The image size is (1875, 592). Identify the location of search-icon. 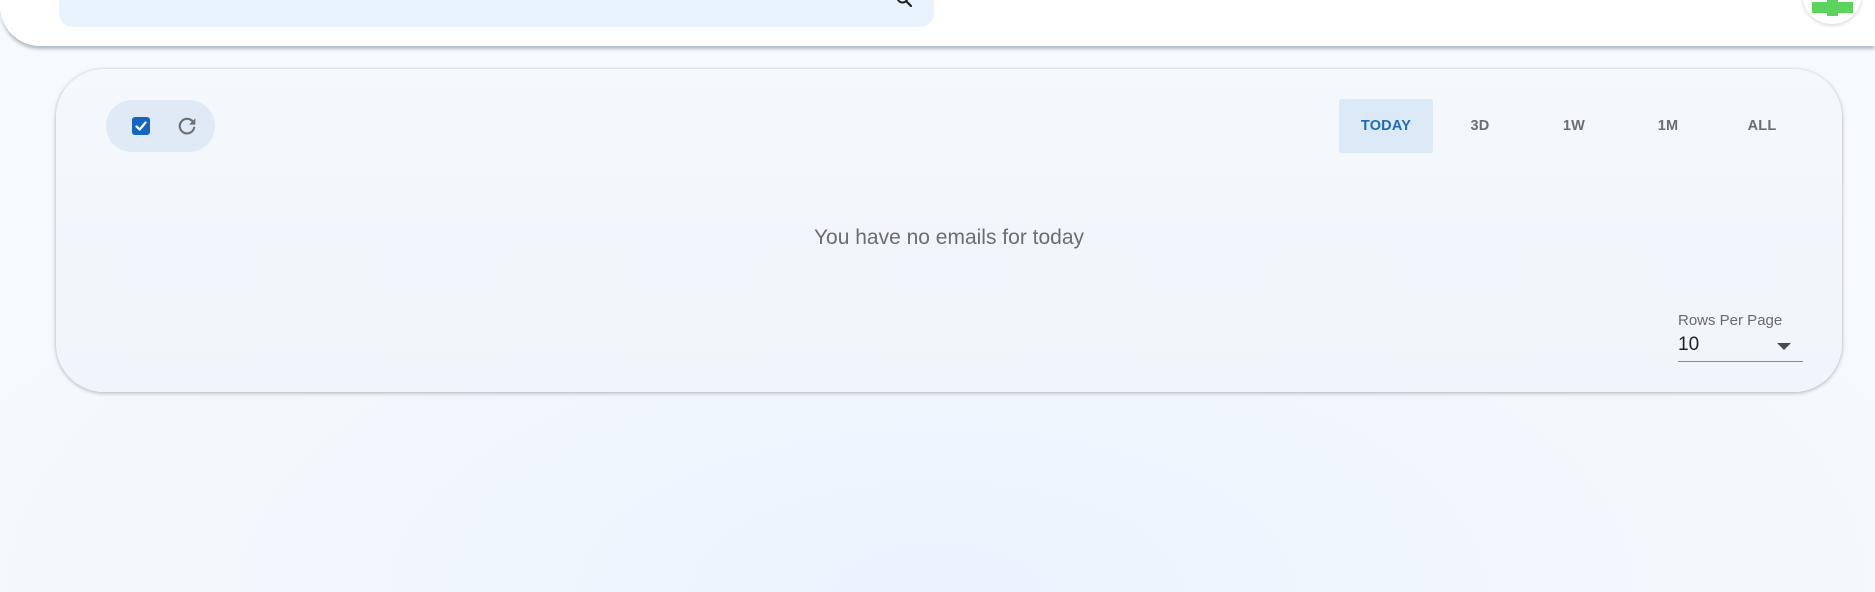
(904, 3).